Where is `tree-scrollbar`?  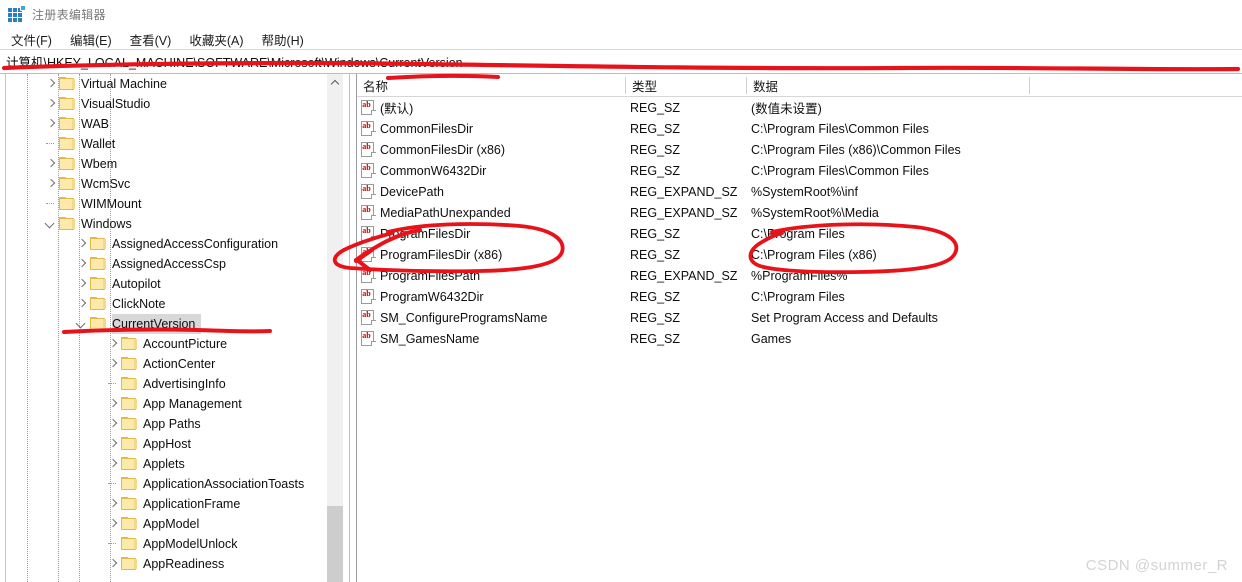 tree-scrollbar is located at coordinates (335, 328).